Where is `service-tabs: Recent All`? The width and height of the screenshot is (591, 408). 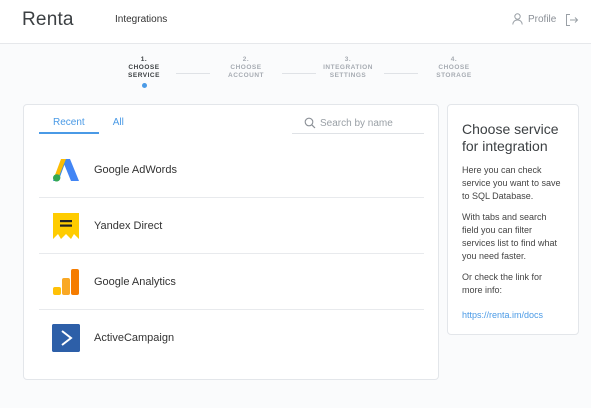 service-tabs: Recent All is located at coordinates (88, 125).